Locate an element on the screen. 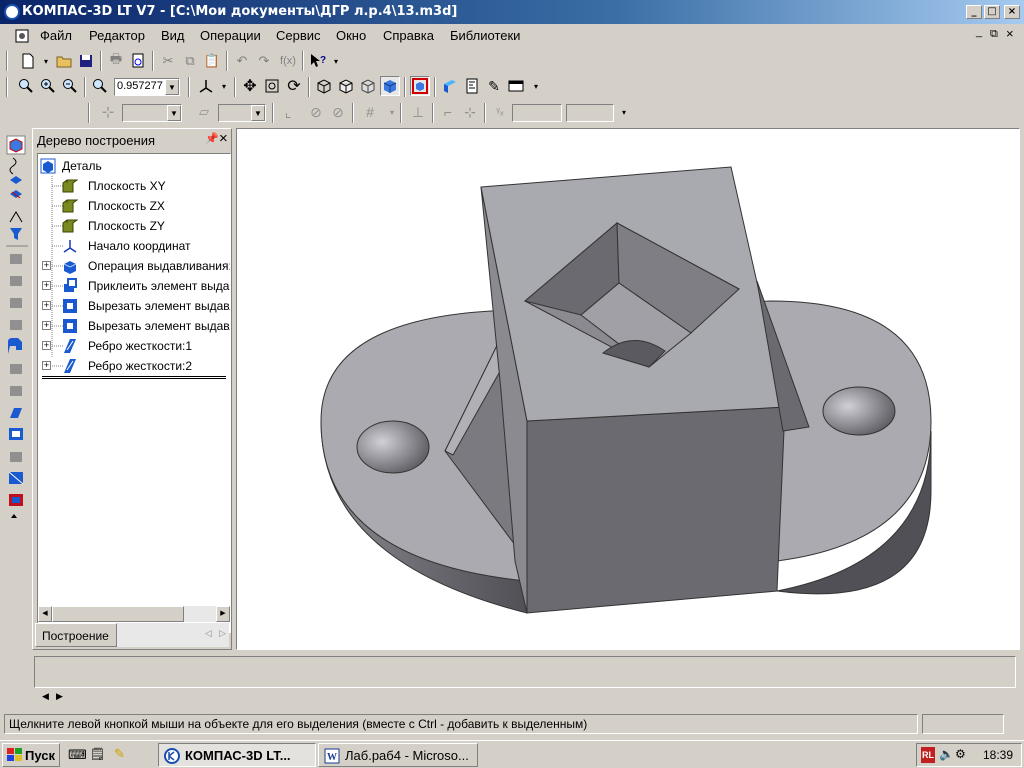 The height and width of the screenshot is (768, 1024). help-dropdown-arrow-icon: ▾ is located at coordinates (336, 61).